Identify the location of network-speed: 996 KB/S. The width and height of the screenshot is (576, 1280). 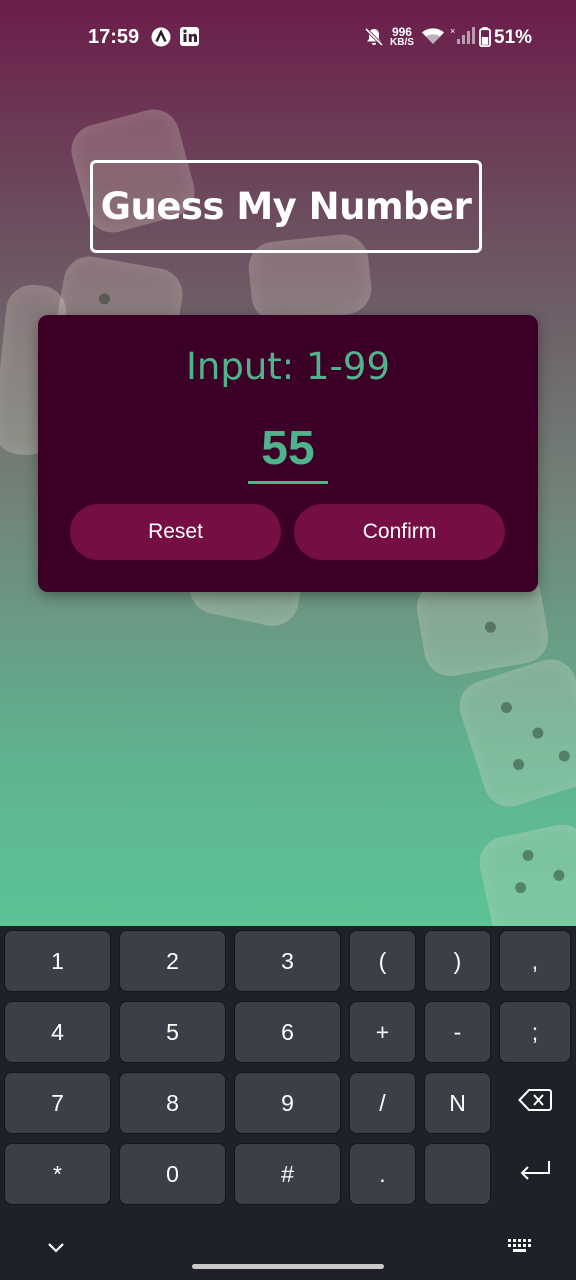
(402, 37).